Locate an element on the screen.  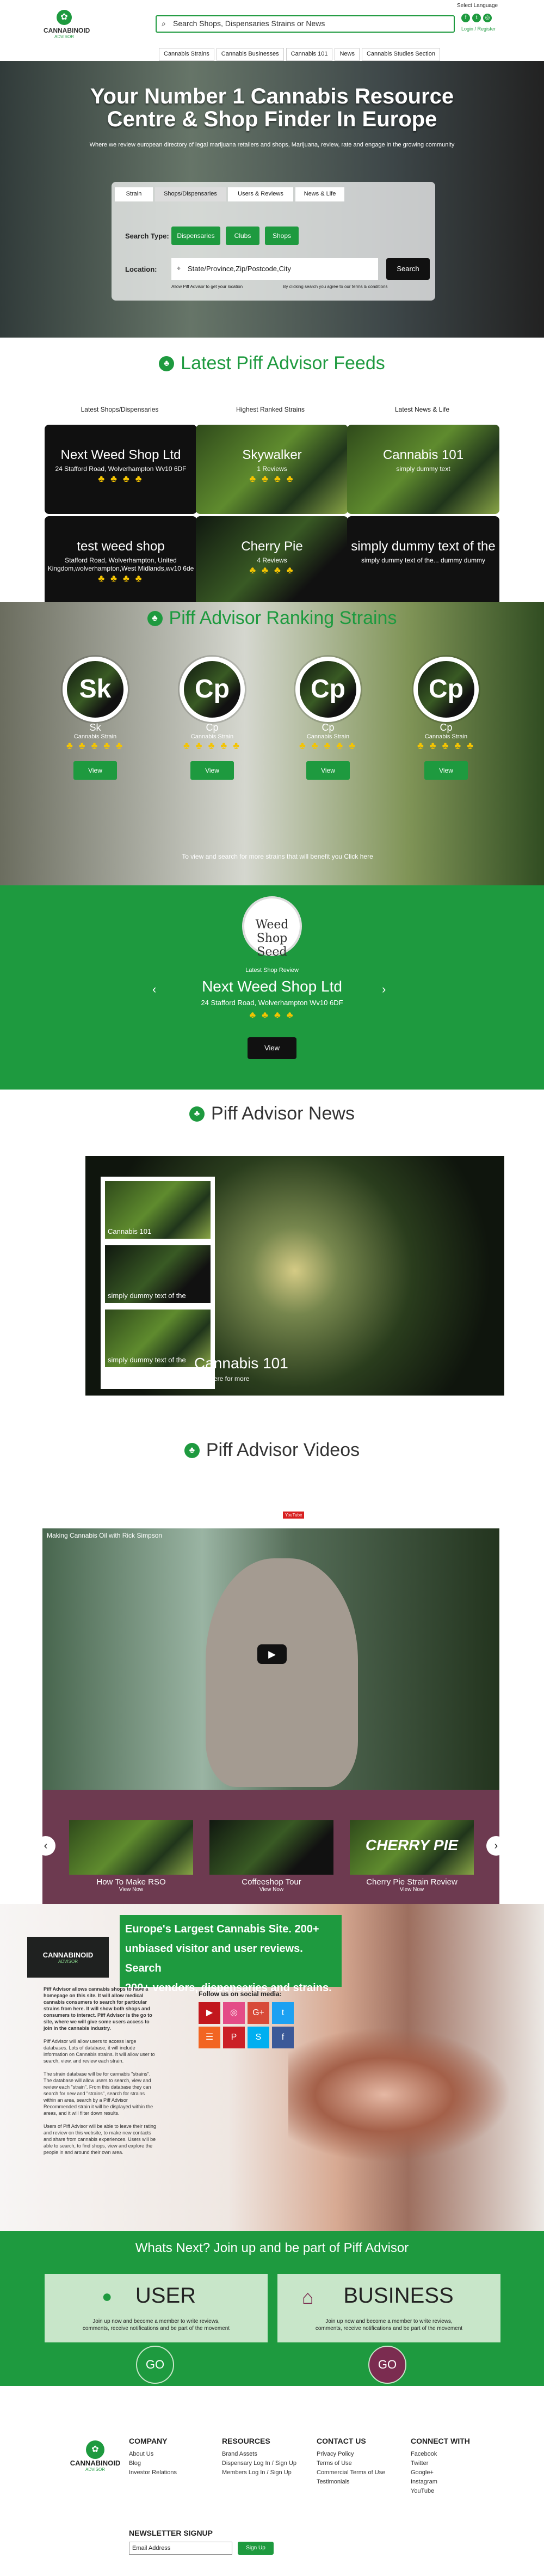
news-thumb: Cannabis 101 is located at coordinates (158, 1210).